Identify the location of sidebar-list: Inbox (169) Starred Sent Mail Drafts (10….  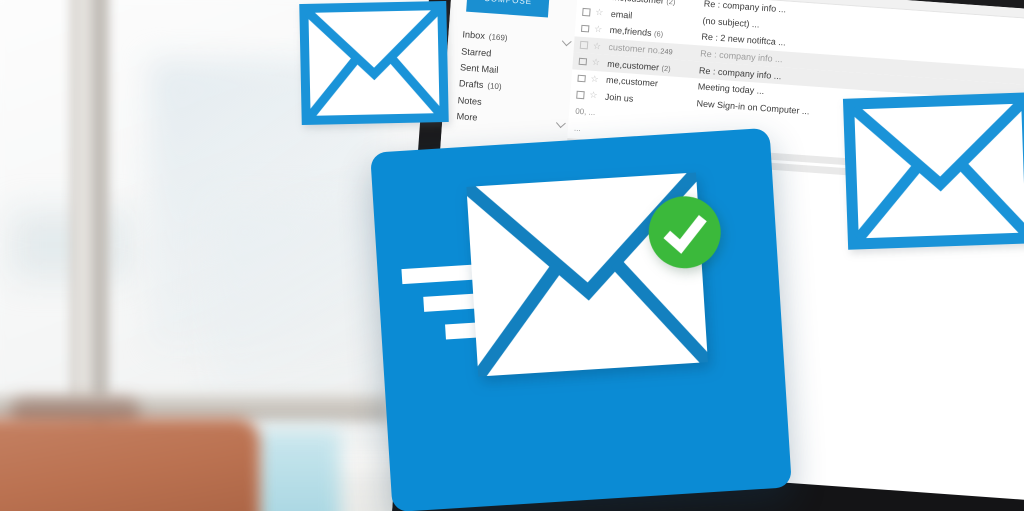
(515, 79).